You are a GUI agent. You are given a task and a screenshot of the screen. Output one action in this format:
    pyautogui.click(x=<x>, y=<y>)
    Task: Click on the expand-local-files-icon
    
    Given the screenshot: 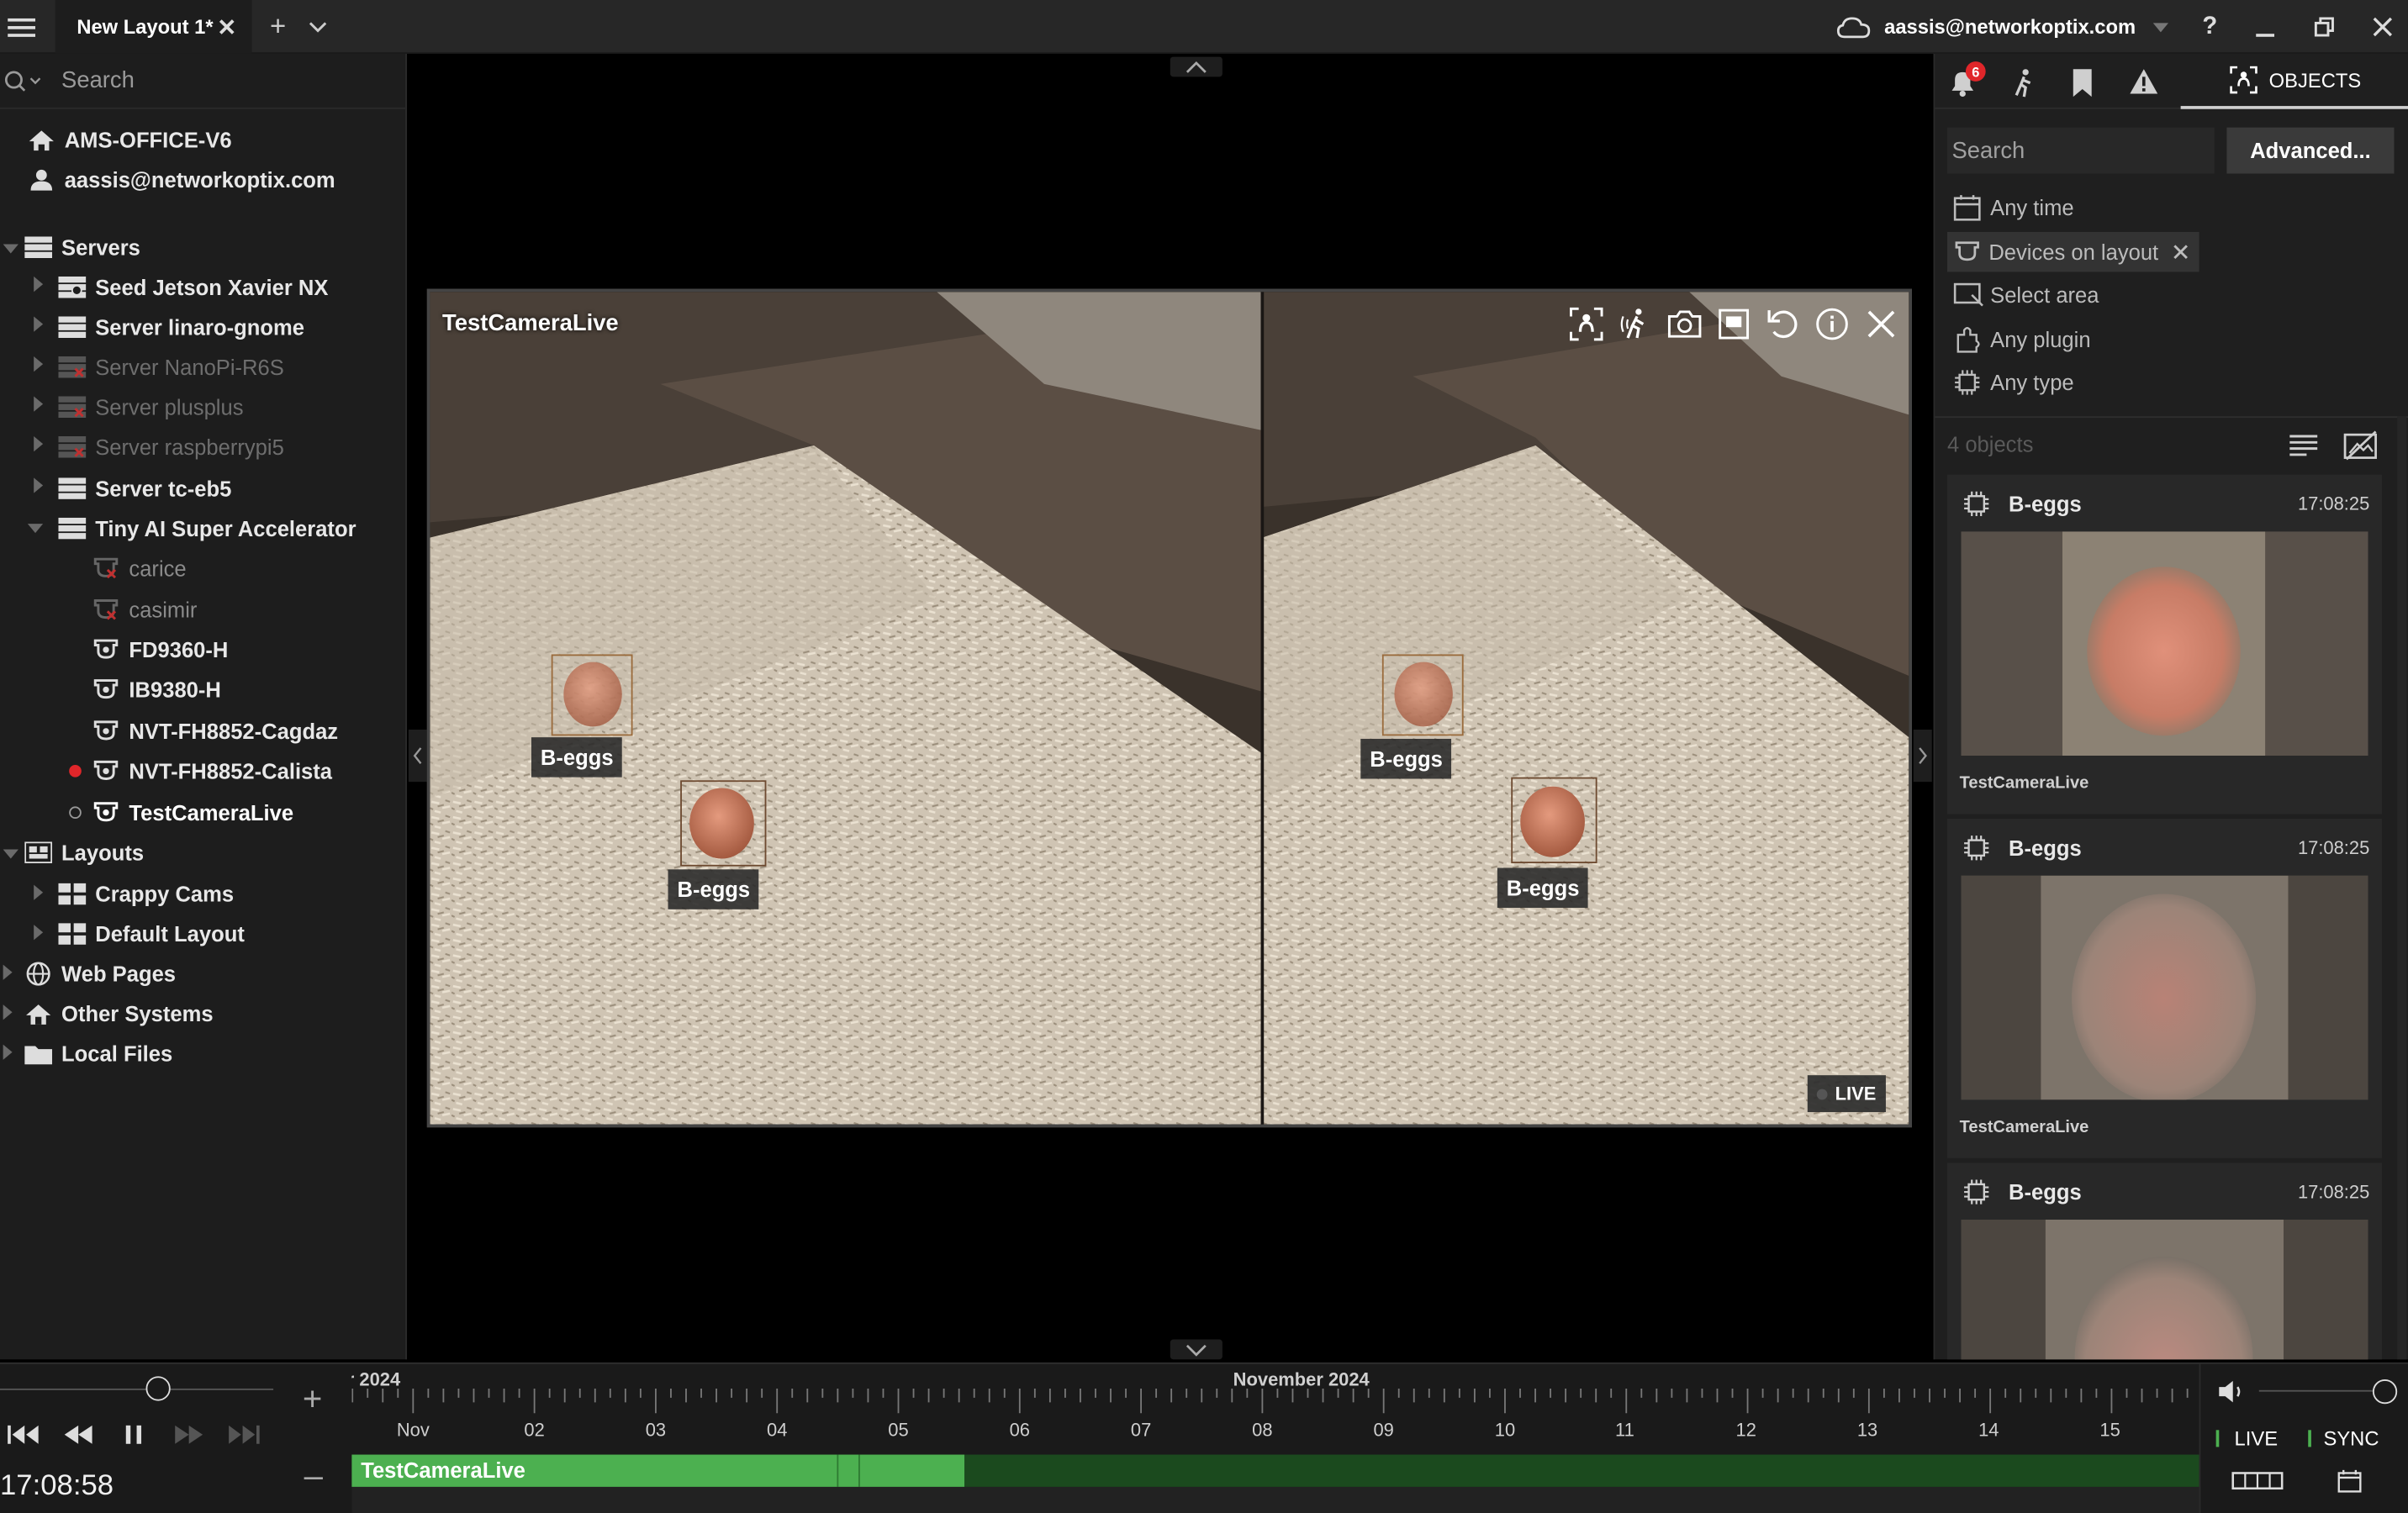 What is the action you would take?
    pyautogui.click(x=8, y=1052)
    